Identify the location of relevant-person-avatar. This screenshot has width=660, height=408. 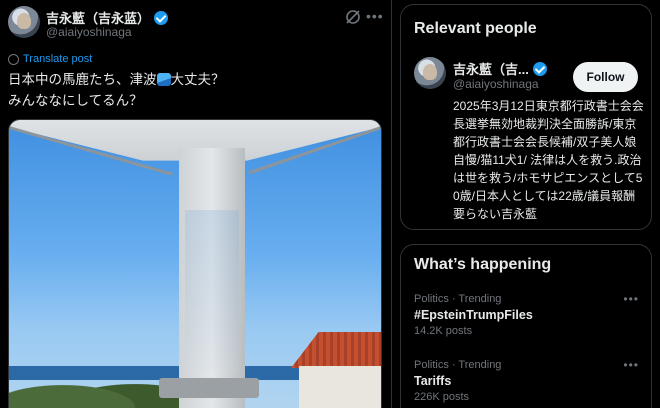
(430, 73).